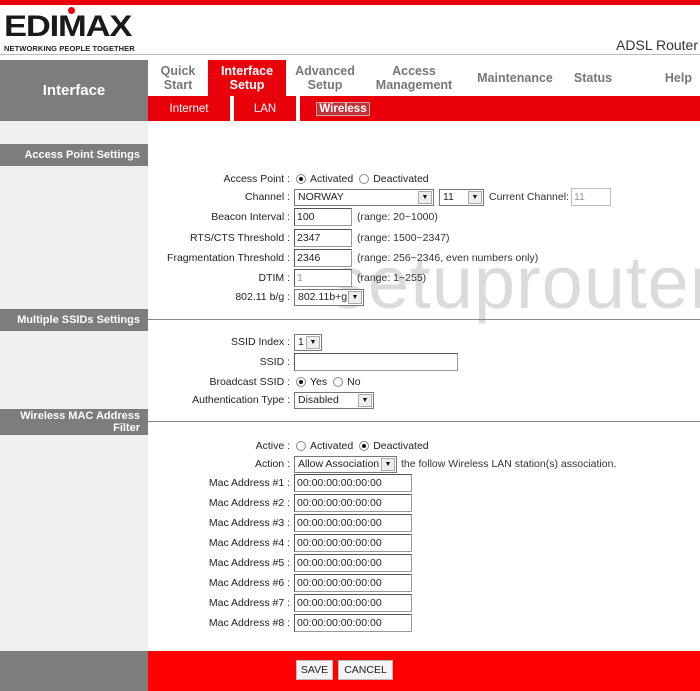  I want to click on logo-wordmark: EDIMAX, so click(68, 26).